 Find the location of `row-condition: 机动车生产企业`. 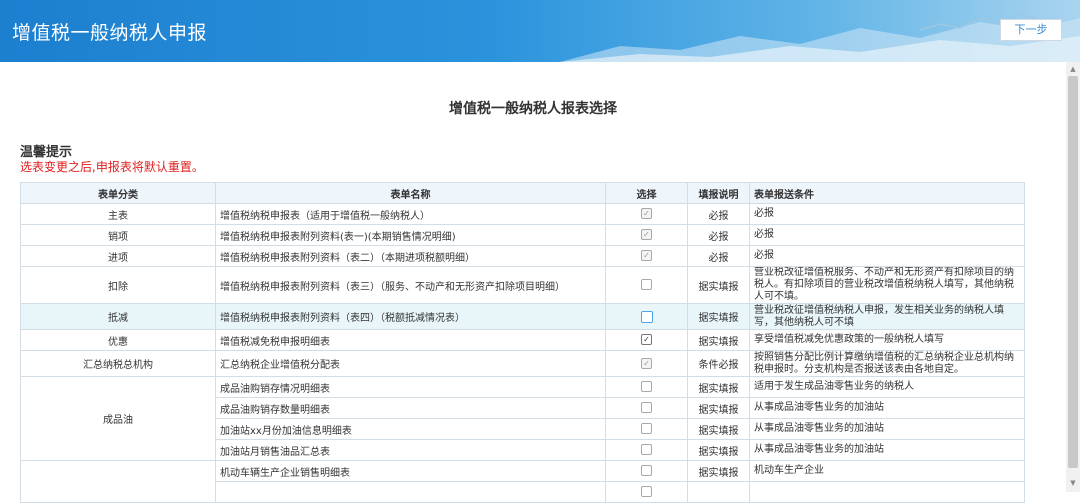

row-condition: 机动车生产企业 is located at coordinates (887, 471).